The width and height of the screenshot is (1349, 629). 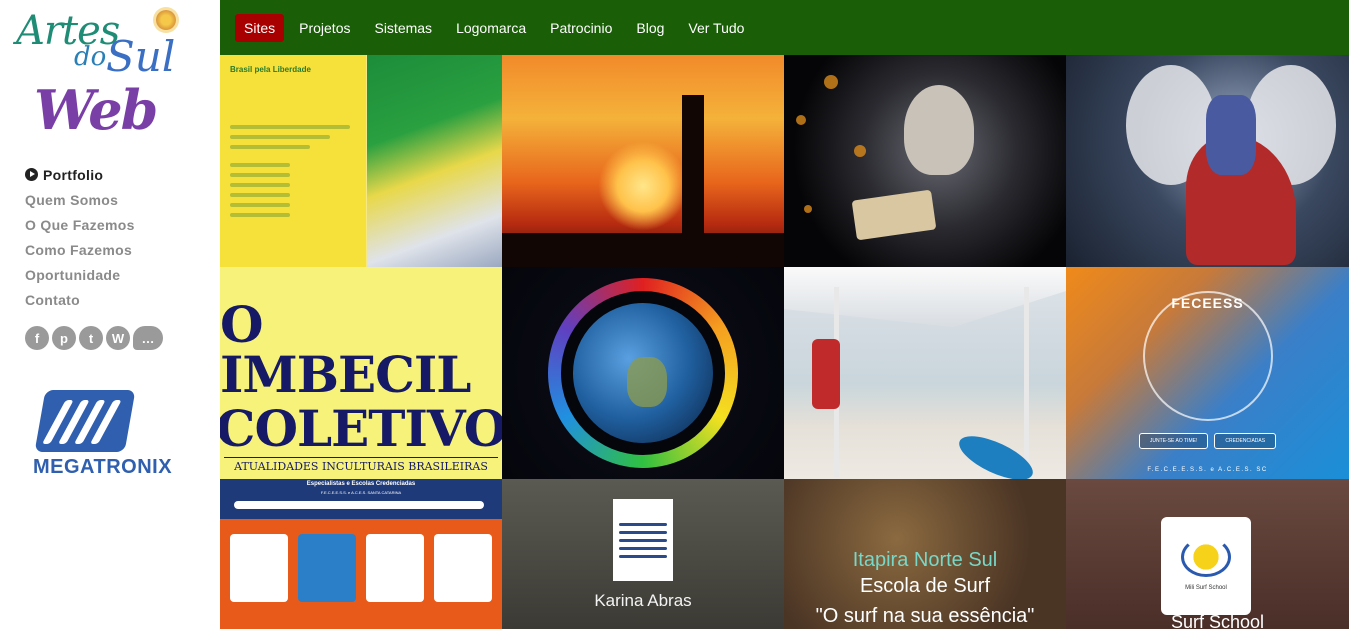 I want to click on wordpress-icon: W, so click(x=118, y=338).